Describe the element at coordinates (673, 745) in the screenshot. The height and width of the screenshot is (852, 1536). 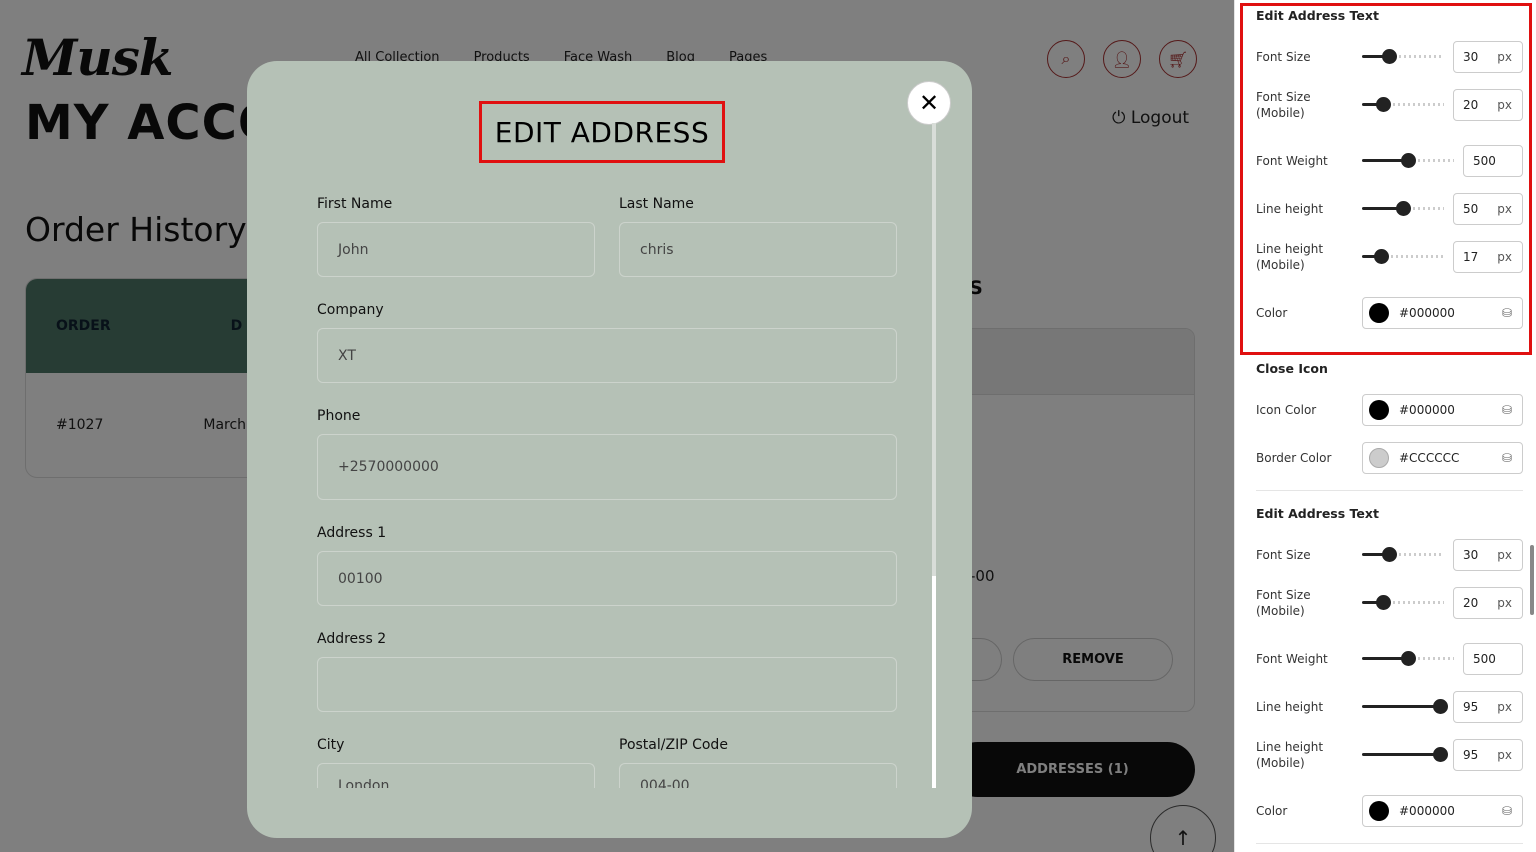
I see `zip-label: Postal/ZIP Code` at that location.